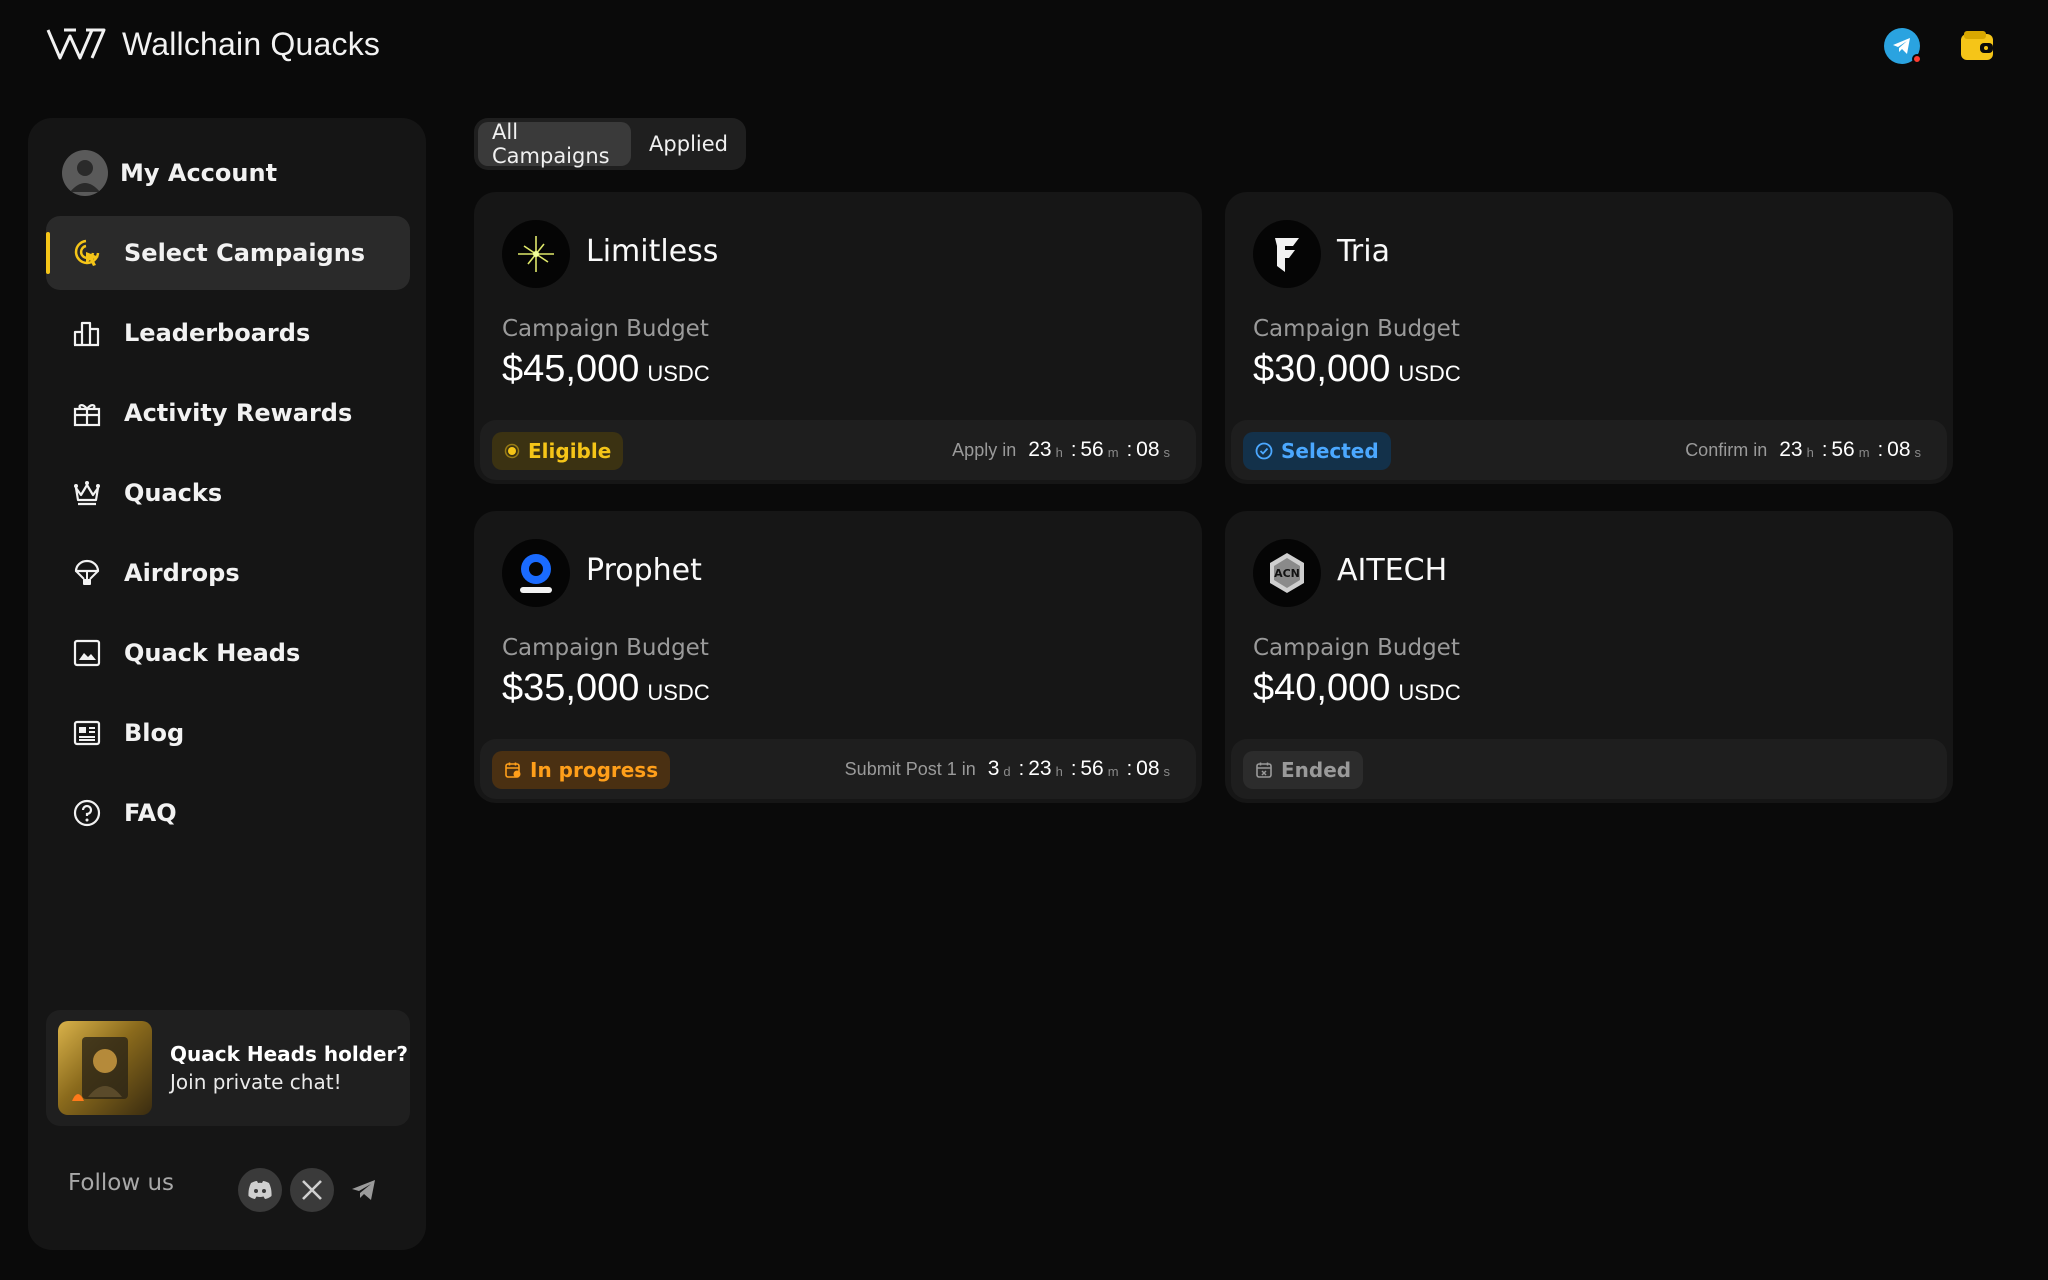 Image resolution: width=2048 pixels, height=1280 pixels. Describe the element at coordinates (245, 253) in the screenshot. I see `sidebar-item-label: Select Campaigns` at that location.